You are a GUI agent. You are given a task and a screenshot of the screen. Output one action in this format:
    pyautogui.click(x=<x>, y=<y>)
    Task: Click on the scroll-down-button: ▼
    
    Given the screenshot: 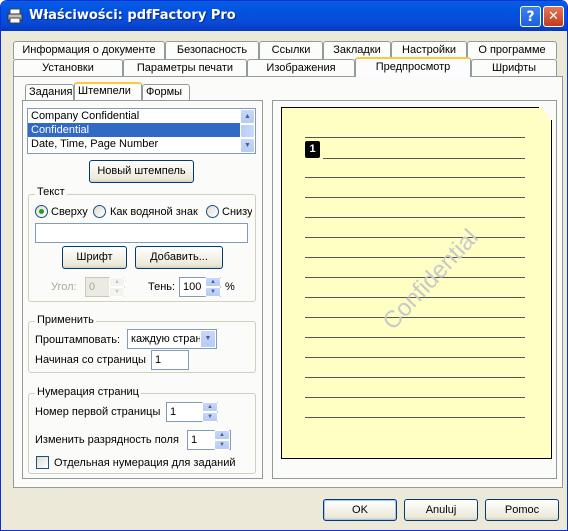 What is the action you would take?
    pyautogui.click(x=247, y=145)
    